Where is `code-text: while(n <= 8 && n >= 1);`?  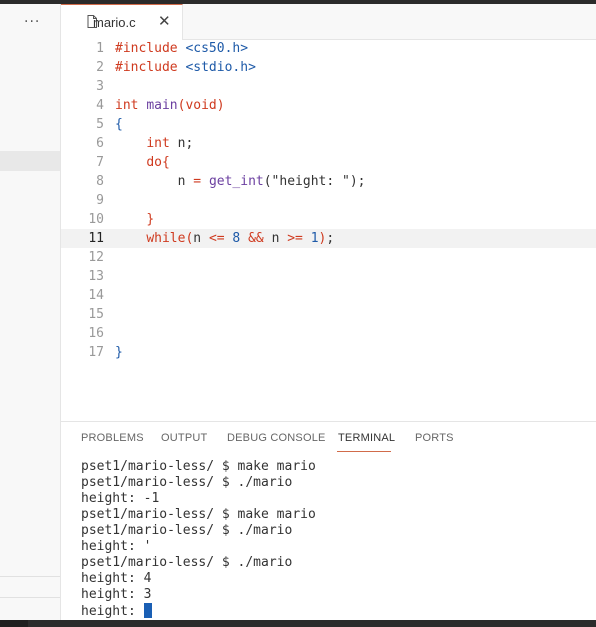
code-text: while(n <= 8 && n >= 1); is located at coordinates (240, 238).